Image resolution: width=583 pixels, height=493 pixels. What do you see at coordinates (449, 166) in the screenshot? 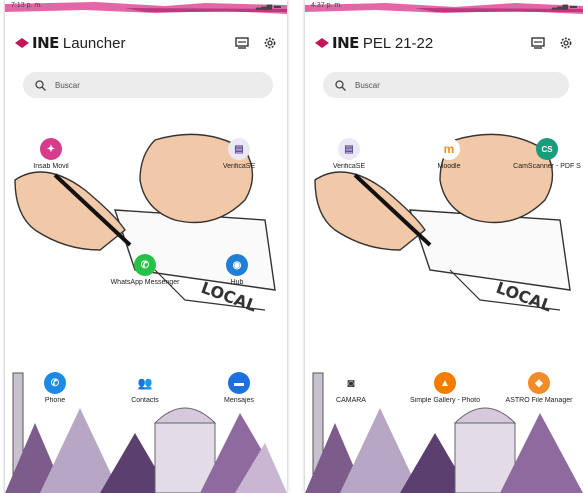
I see `app-label: Moodle` at bounding box center [449, 166].